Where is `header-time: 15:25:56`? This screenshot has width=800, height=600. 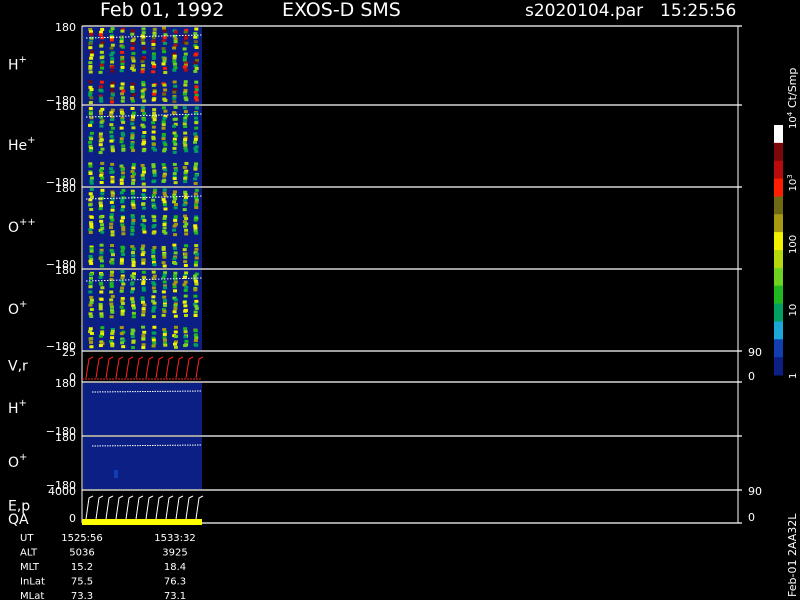
header-time: 15:25:56 is located at coordinates (698, 11).